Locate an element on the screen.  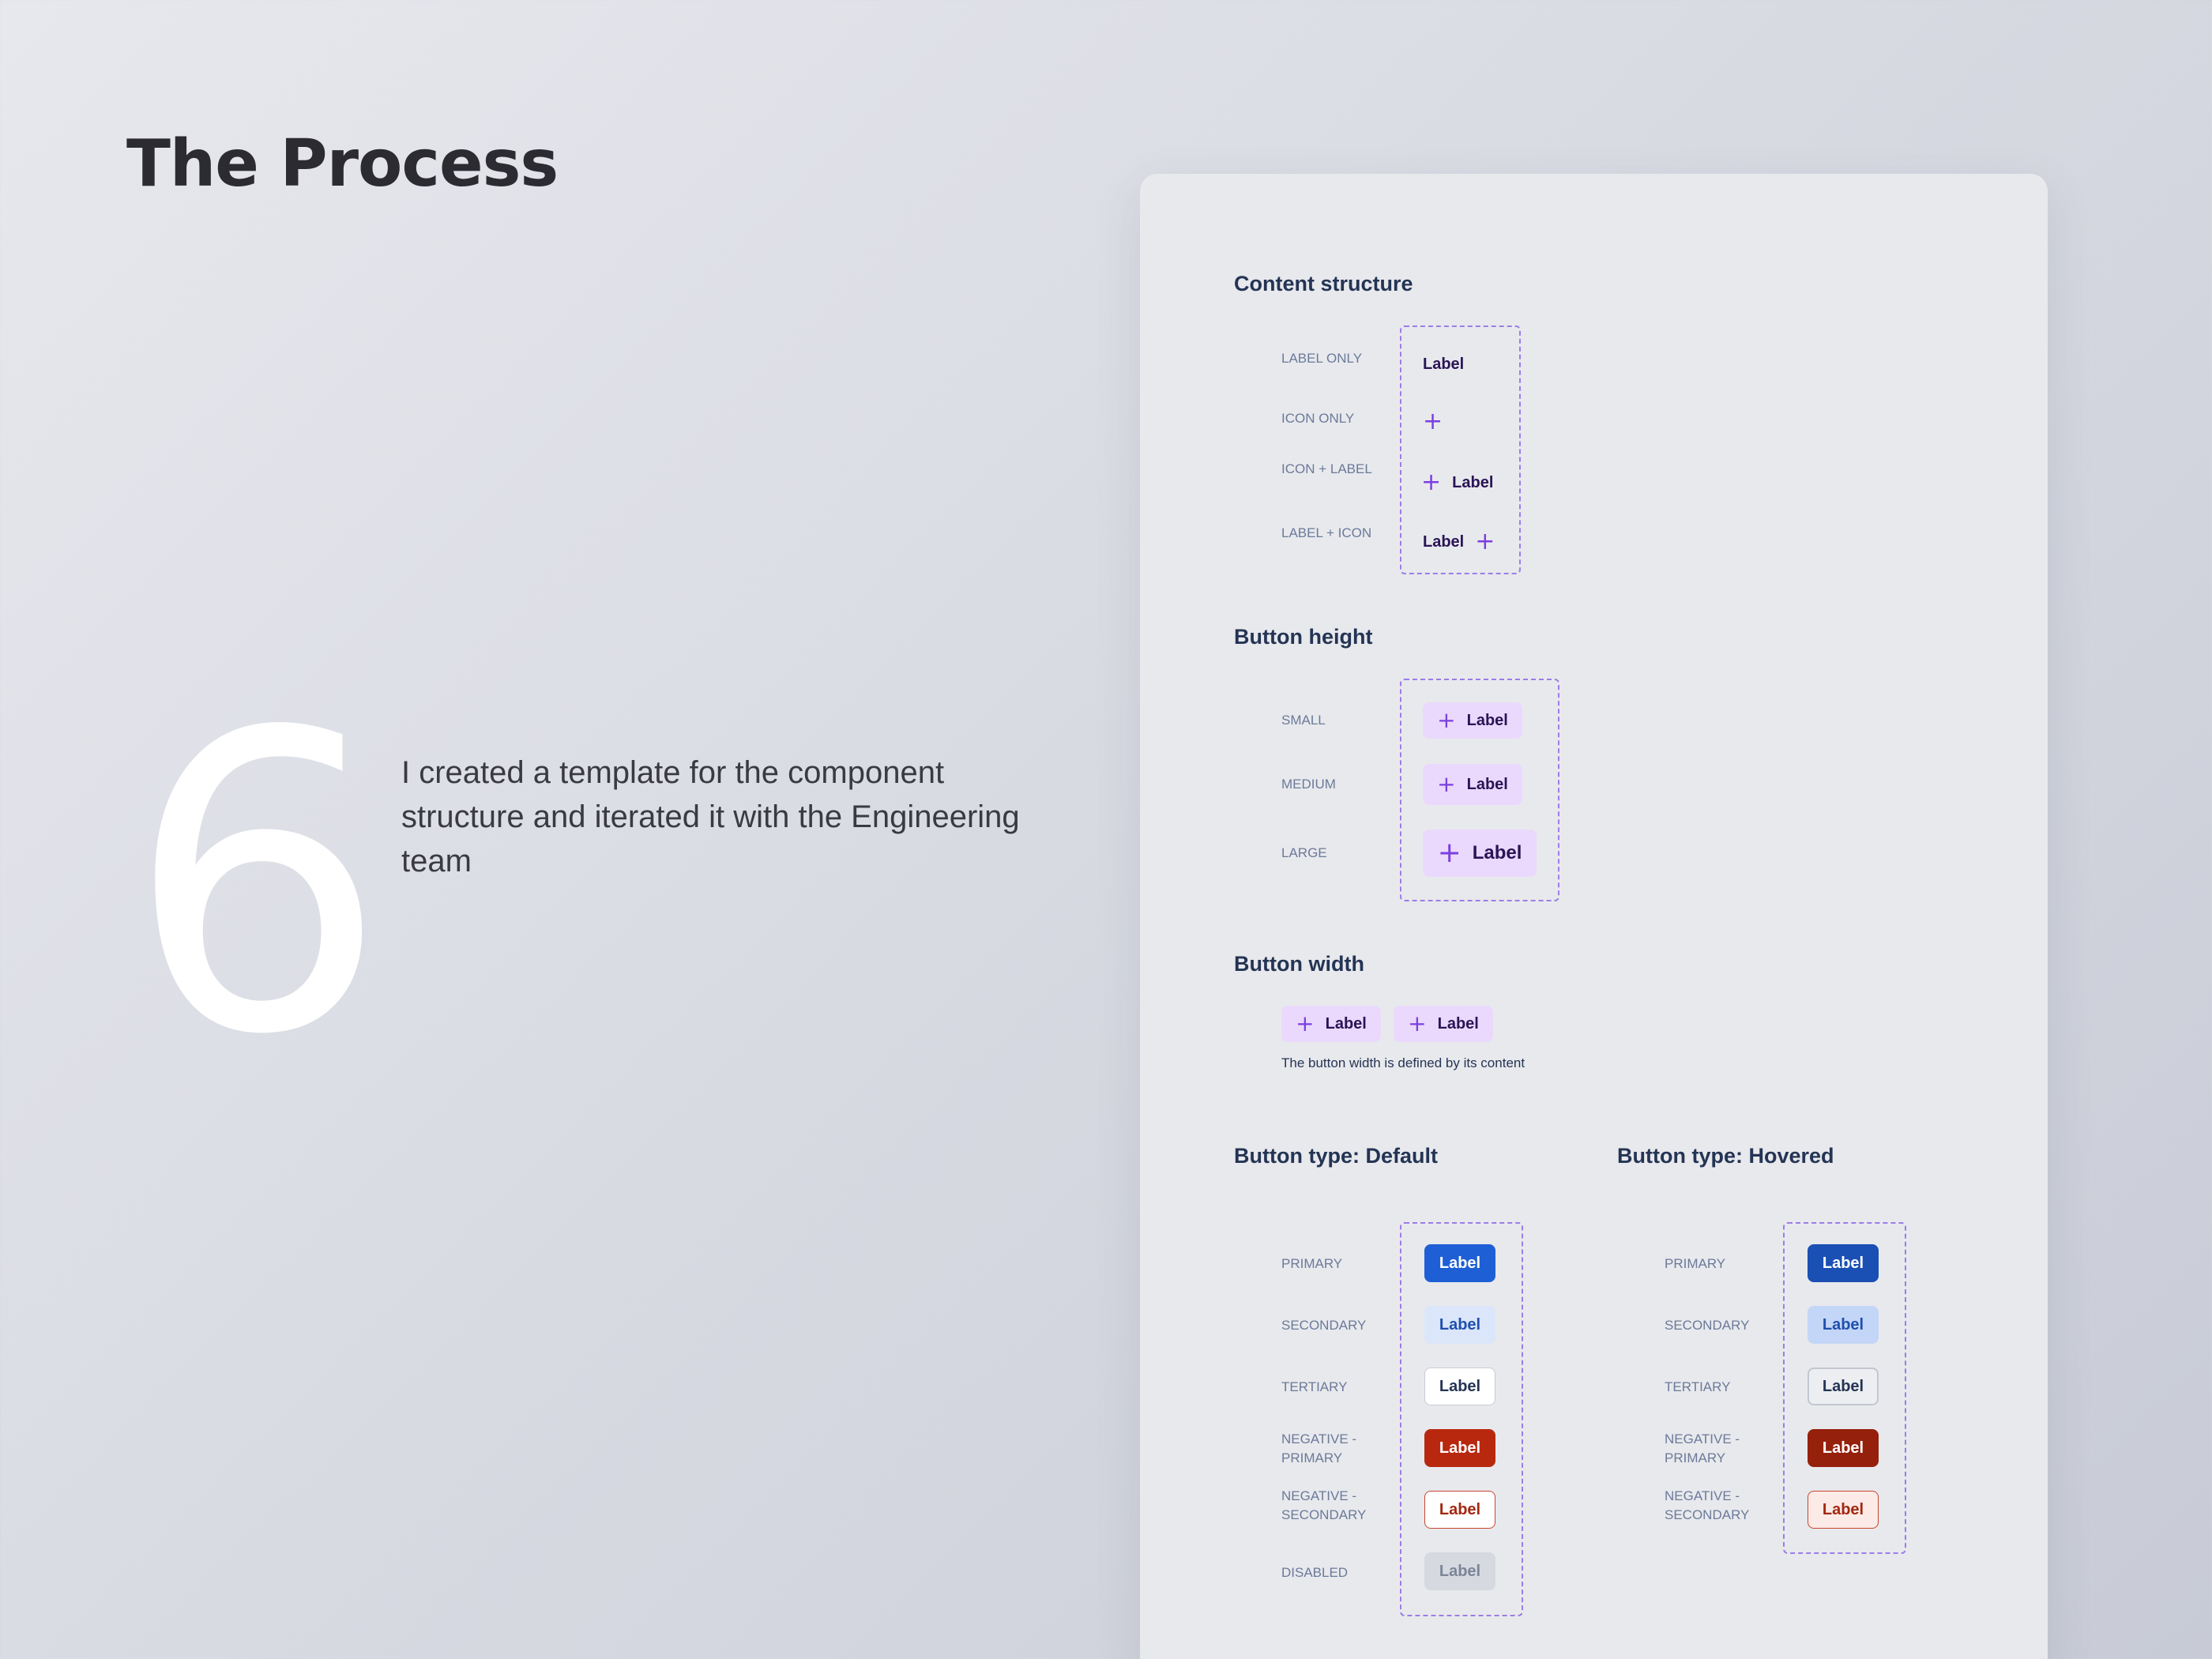
secondary-button-hovered: Label is located at coordinates (1844, 1325).